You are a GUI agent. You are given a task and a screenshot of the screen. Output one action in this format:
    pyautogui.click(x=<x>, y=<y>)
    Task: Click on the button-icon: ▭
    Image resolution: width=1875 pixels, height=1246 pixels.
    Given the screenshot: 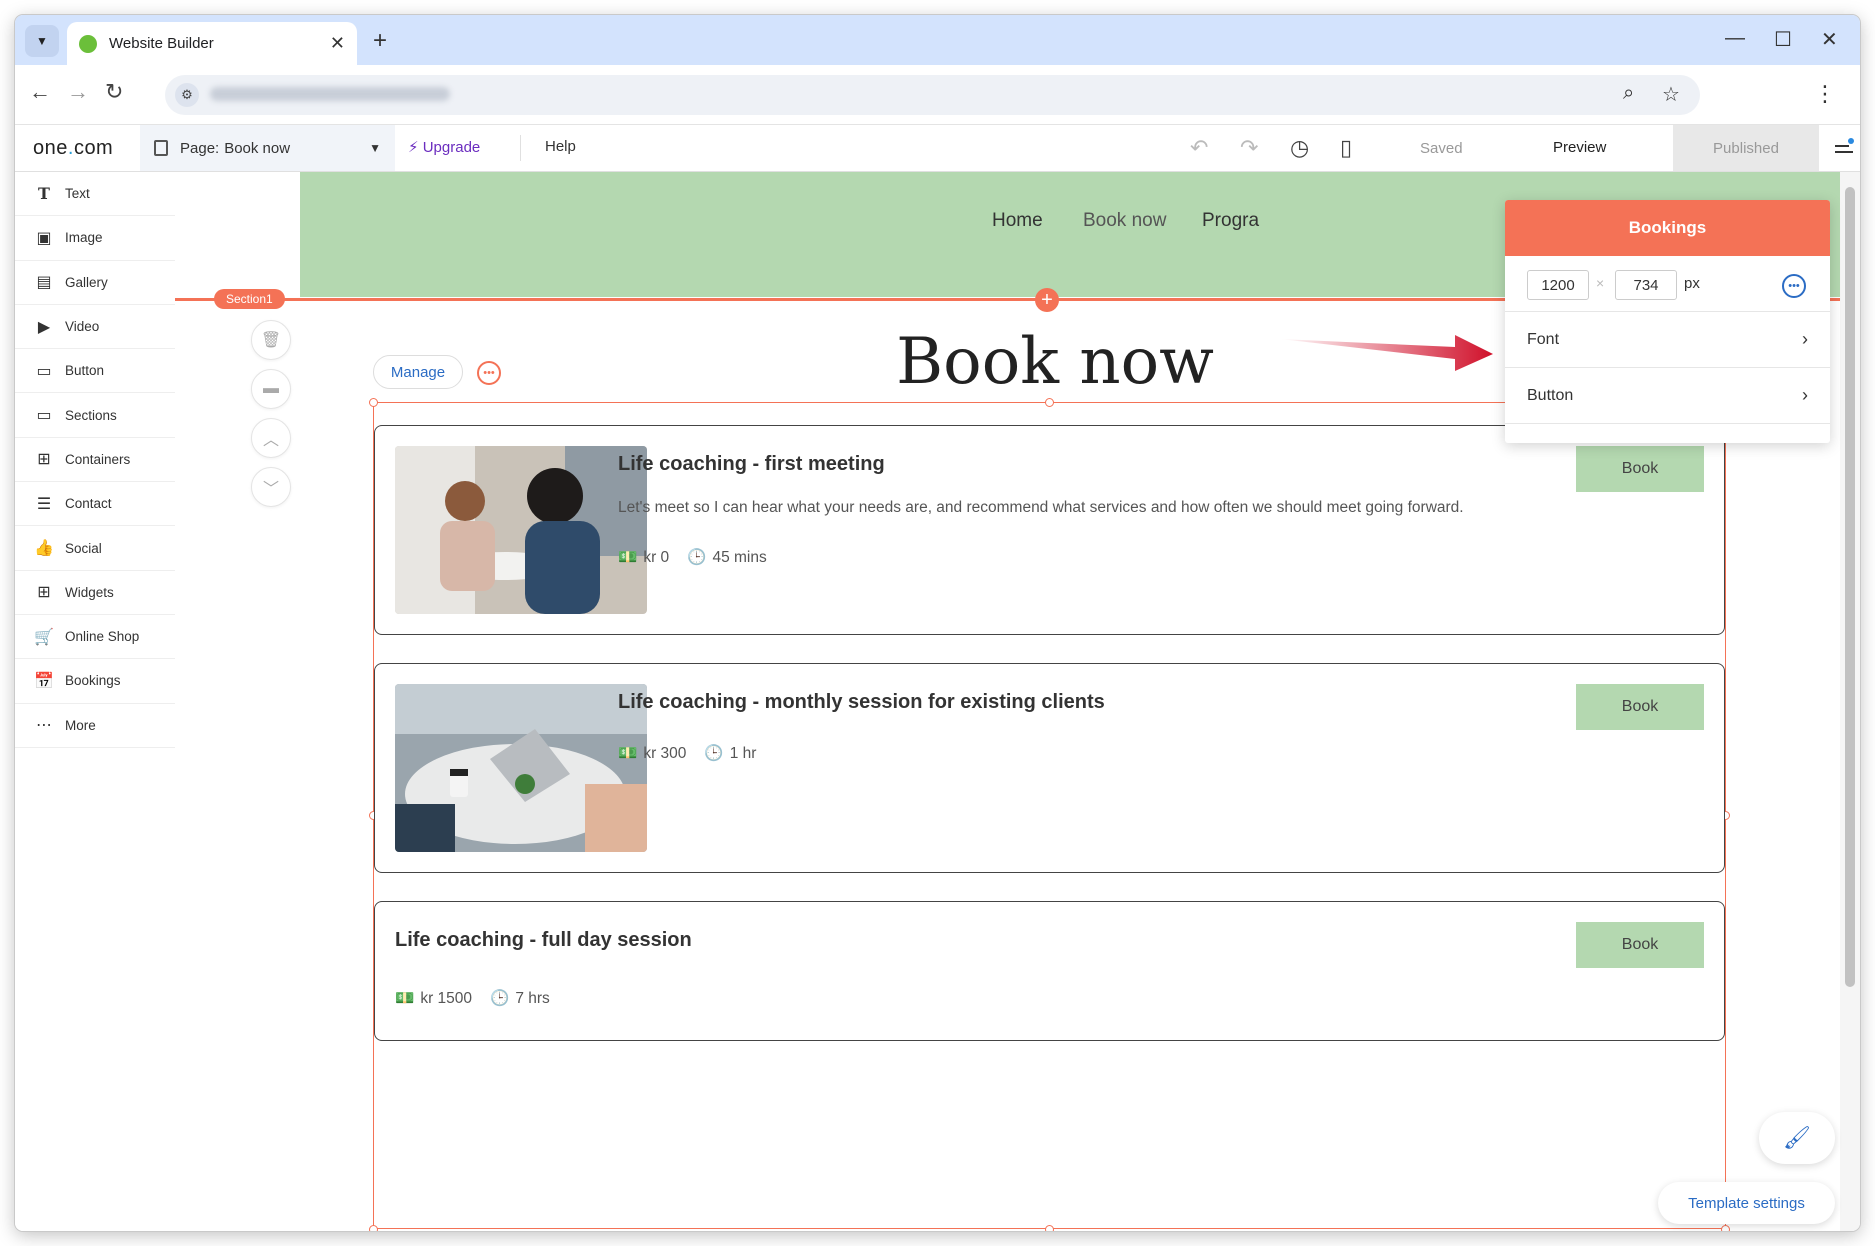 What is the action you would take?
    pyautogui.click(x=44, y=371)
    